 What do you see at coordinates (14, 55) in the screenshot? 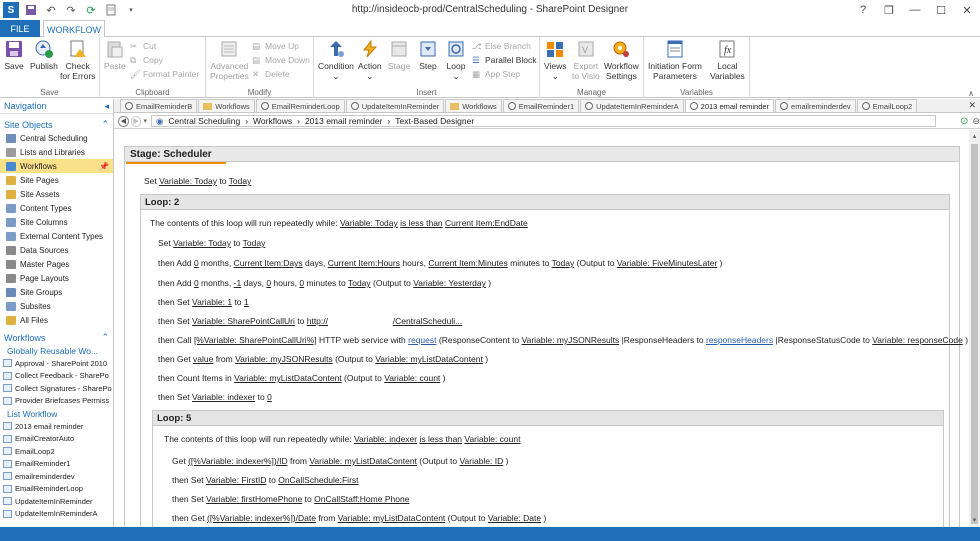
I see `save-button: Save` at bounding box center [14, 55].